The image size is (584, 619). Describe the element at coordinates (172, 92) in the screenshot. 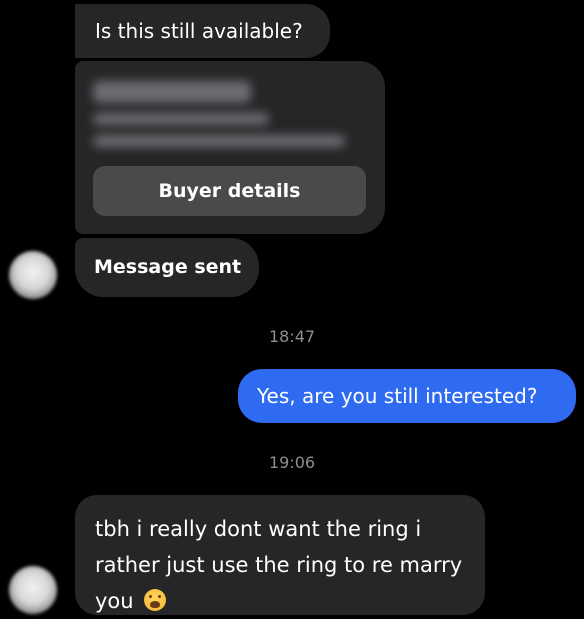

I see `blurred-buyer-name` at that location.